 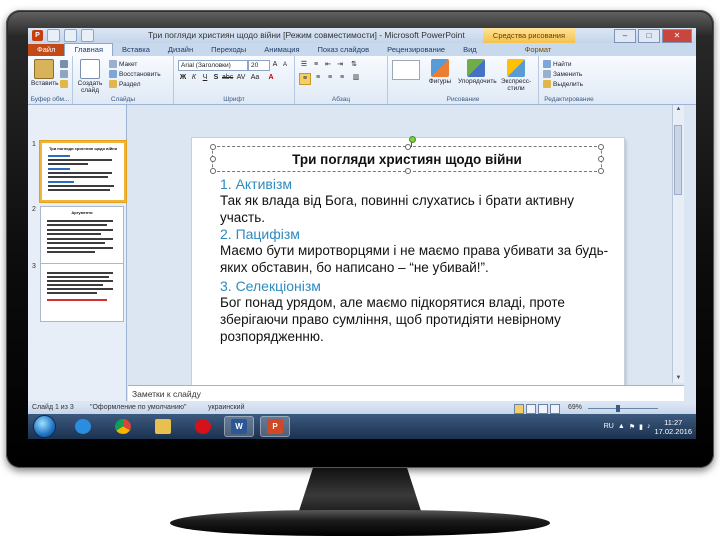 I want to click on notes-pane: Заметки к слайду, so click(x=406, y=393).